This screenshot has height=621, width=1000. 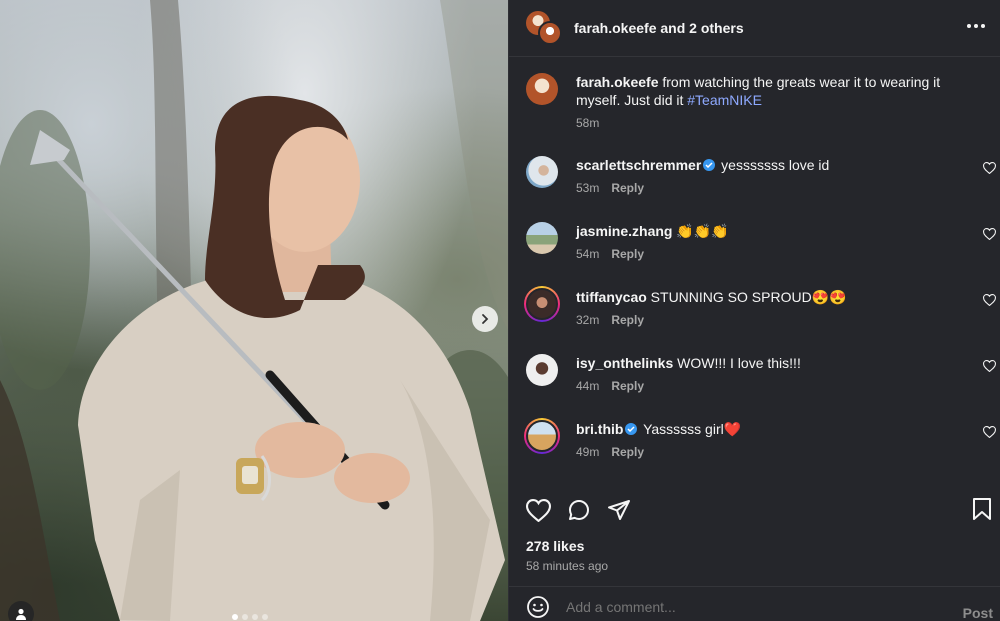 What do you see at coordinates (746, 297) in the screenshot?
I see `comment-text: STUNNING SO SPROUD😍😍` at bounding box center [746, 297].